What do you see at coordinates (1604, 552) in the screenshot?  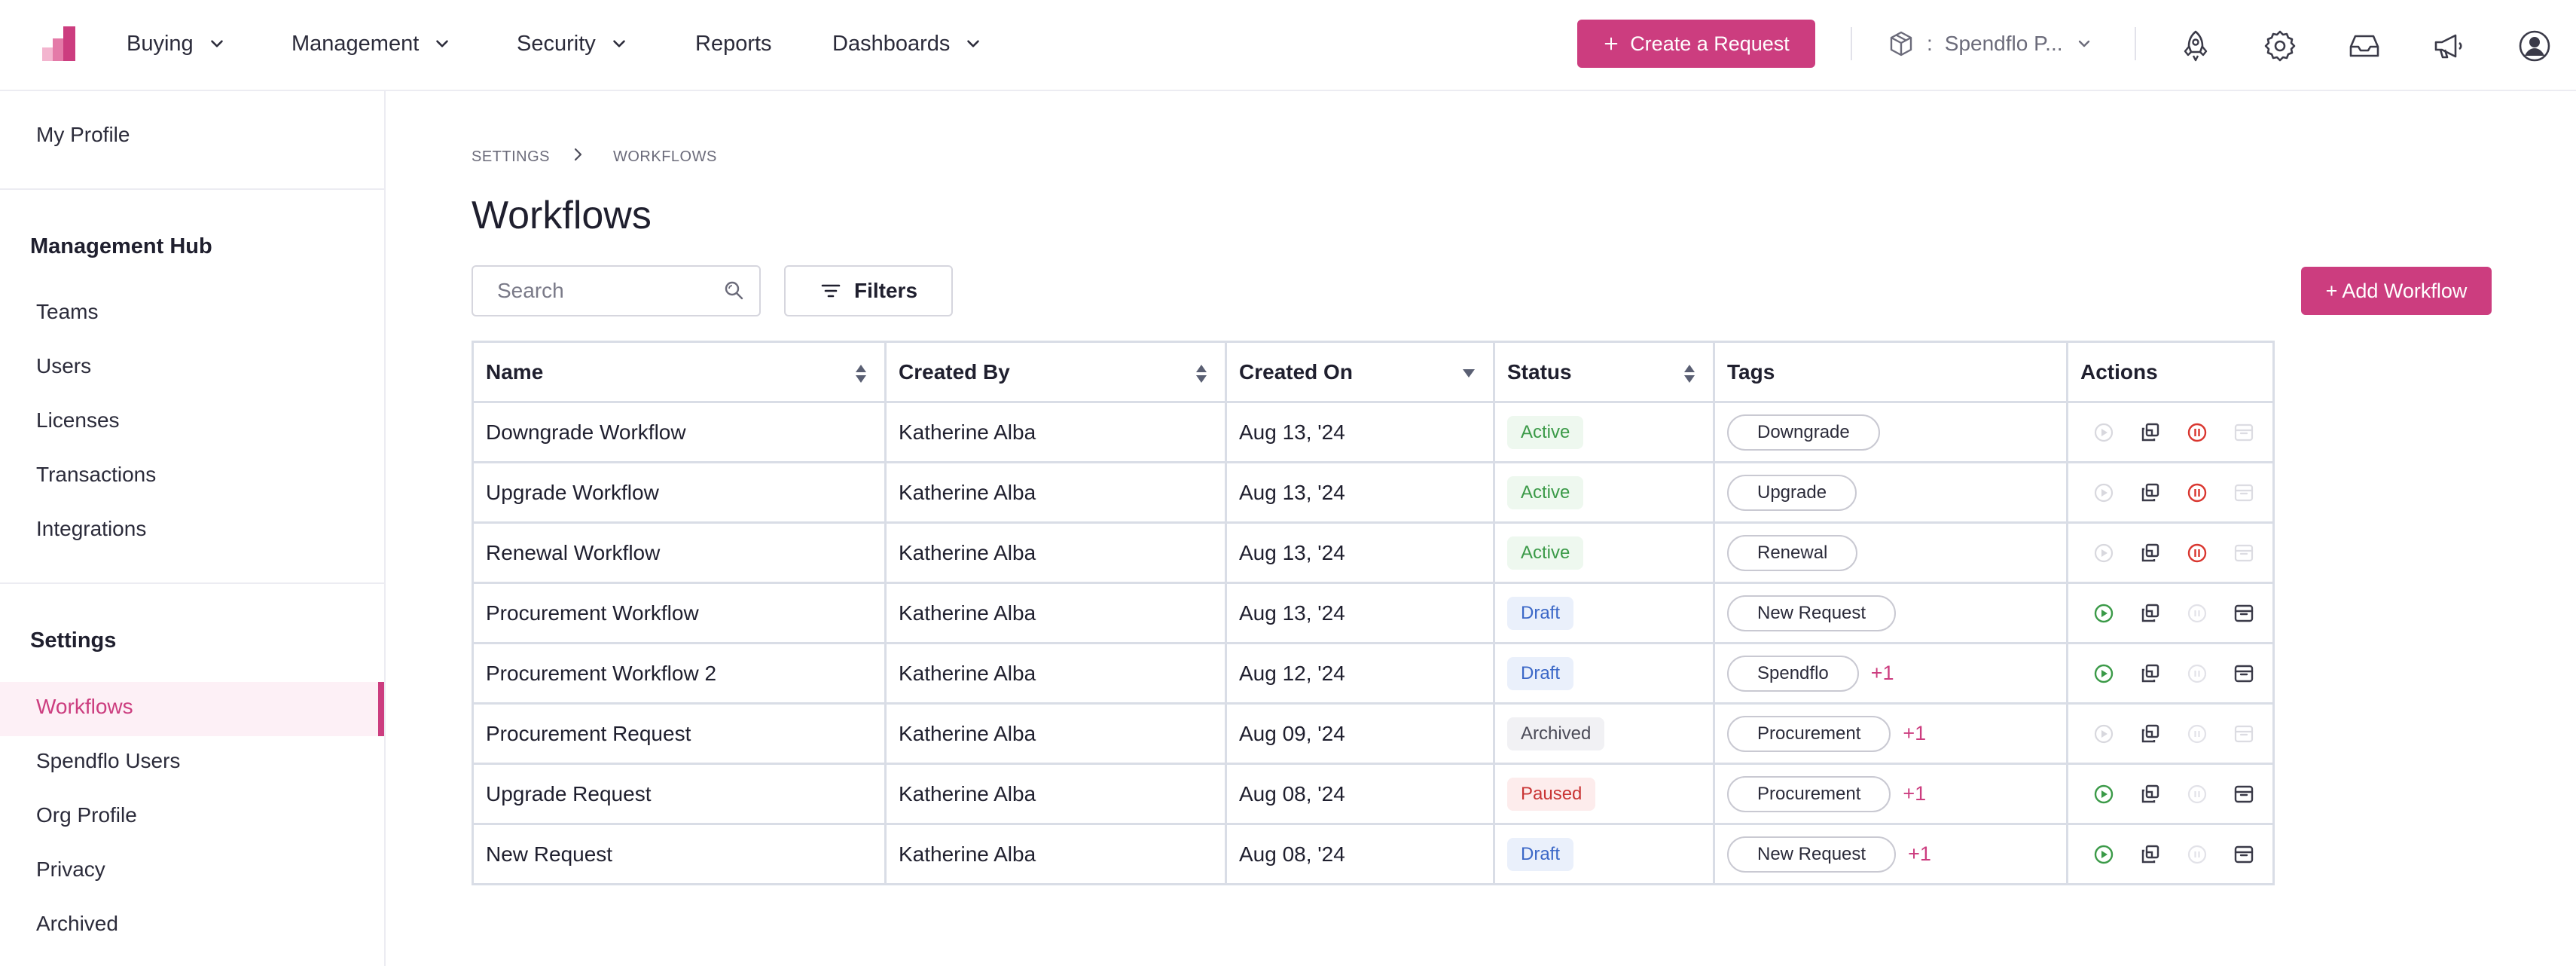 I see `cell-status: Active` at bounding box center [1604, 552].